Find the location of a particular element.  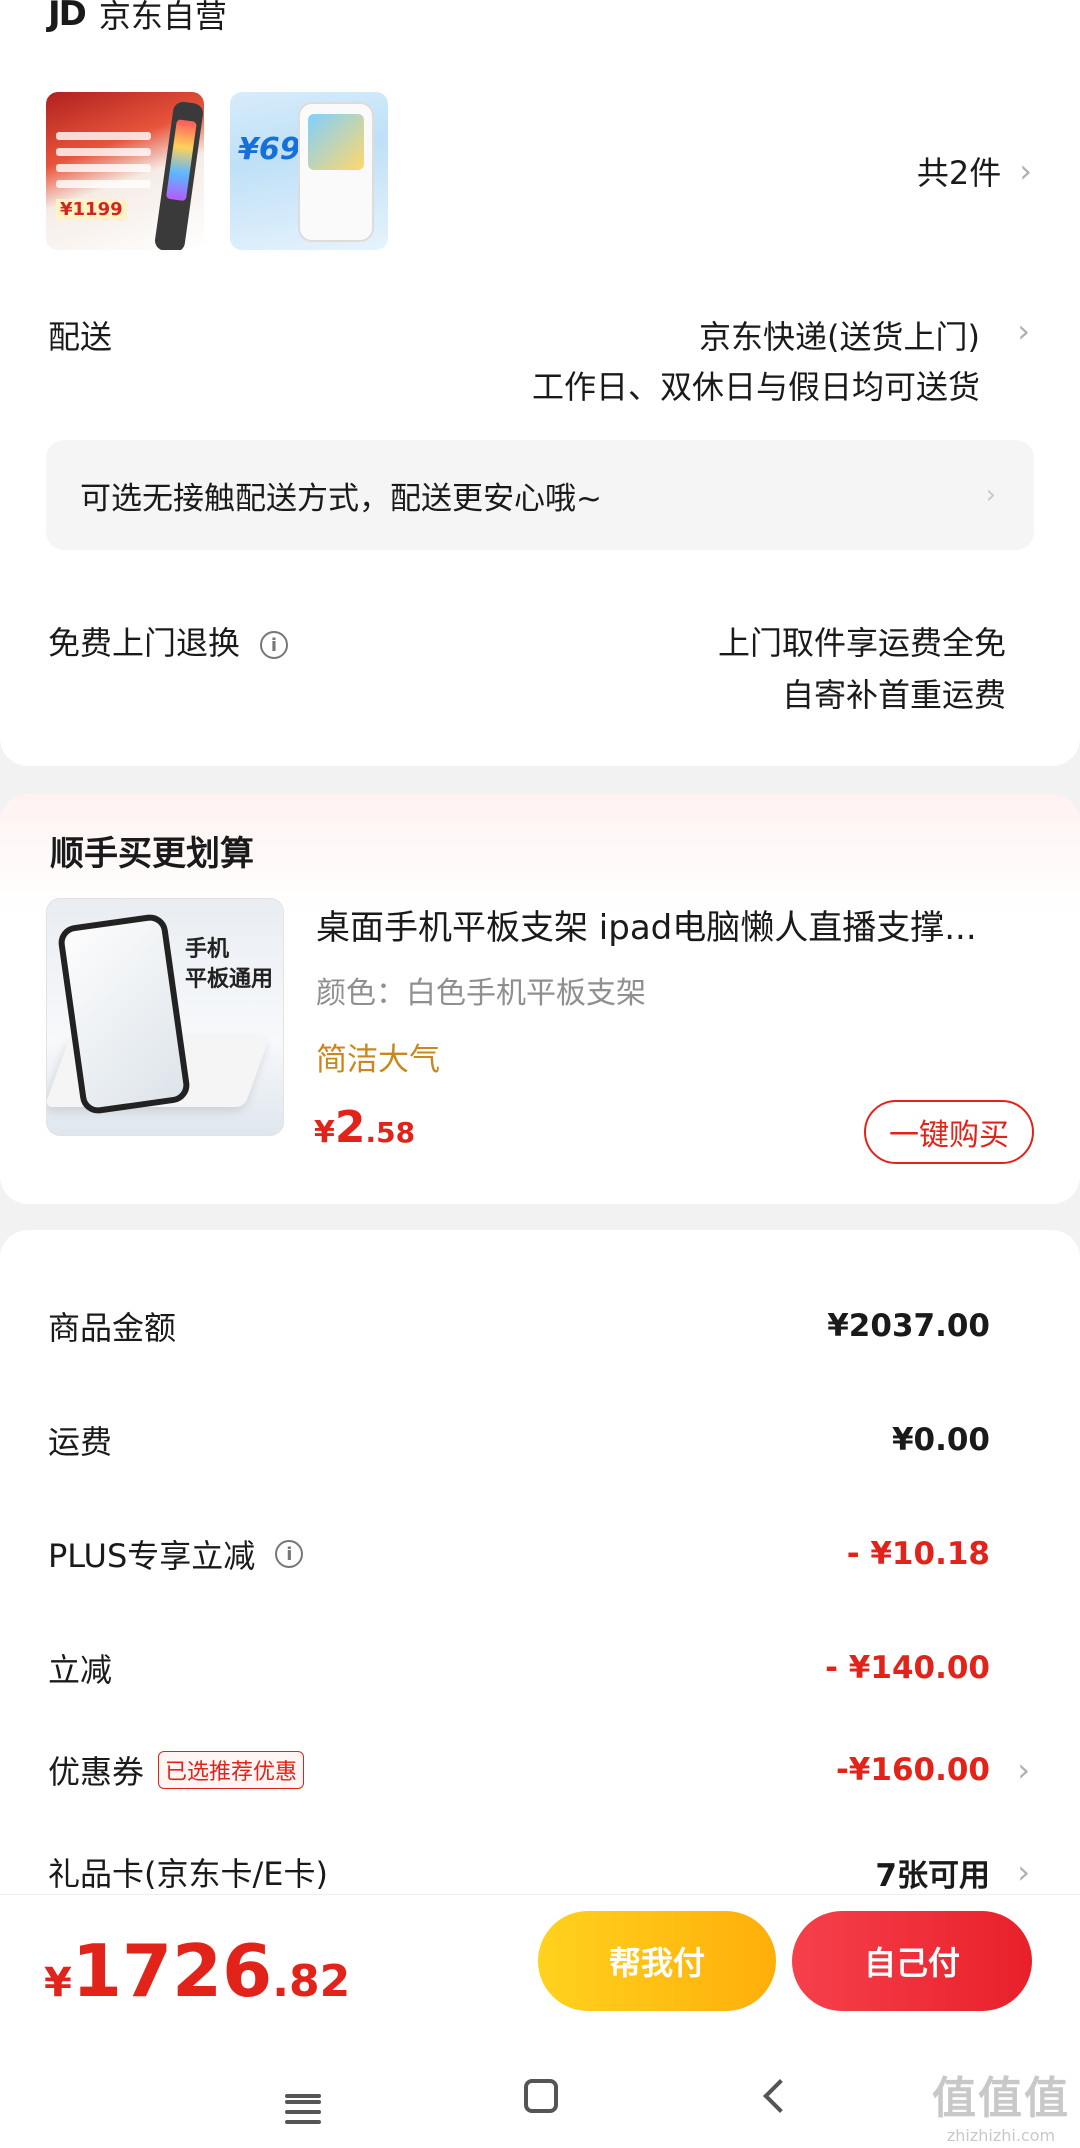

help-me-pay-button: 帮我付 is located at coordinates (657, 1961).